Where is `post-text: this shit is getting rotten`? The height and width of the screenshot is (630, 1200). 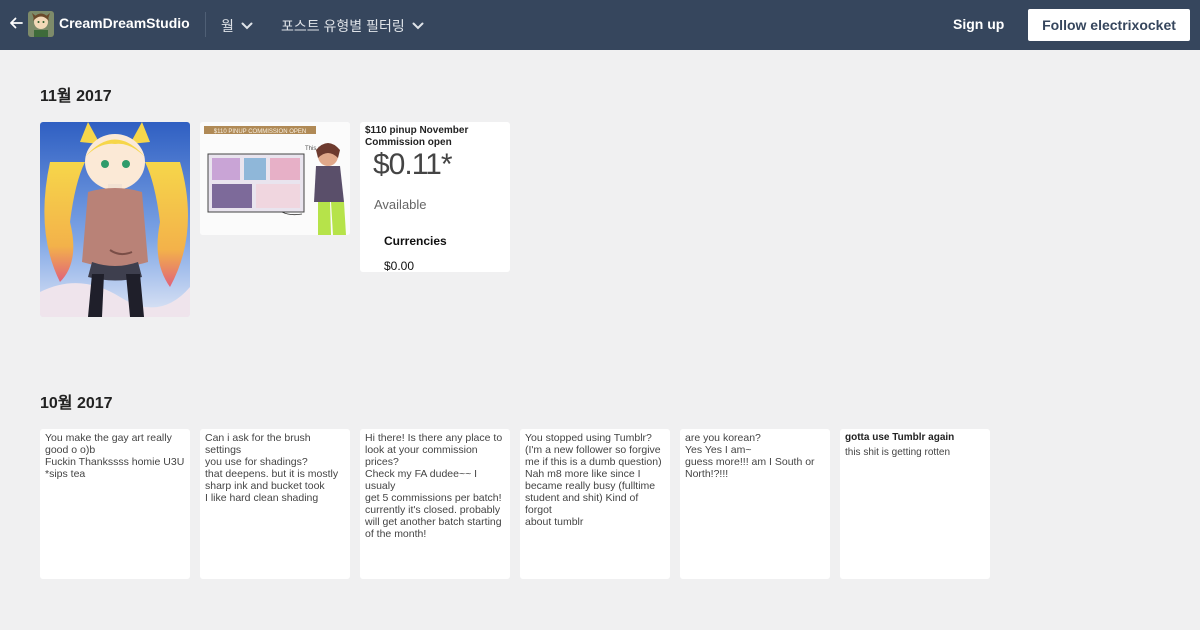
post-text: this shit is getting rotten is located at coordinates (898, 452).